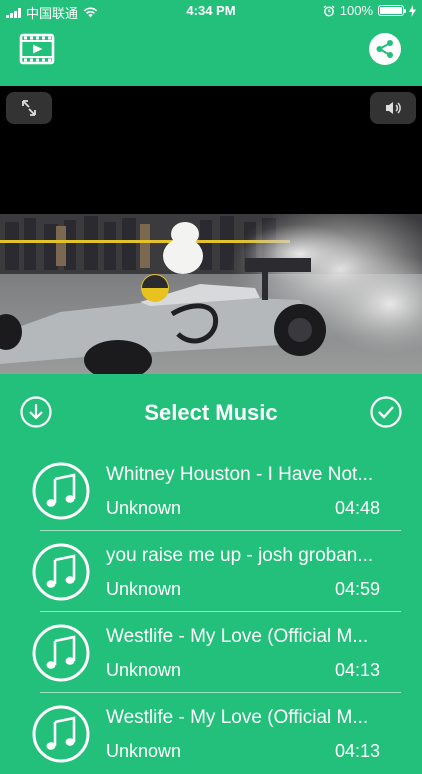 The image size is (422, 774). I want to click on volume-icon, so click(393, 108).